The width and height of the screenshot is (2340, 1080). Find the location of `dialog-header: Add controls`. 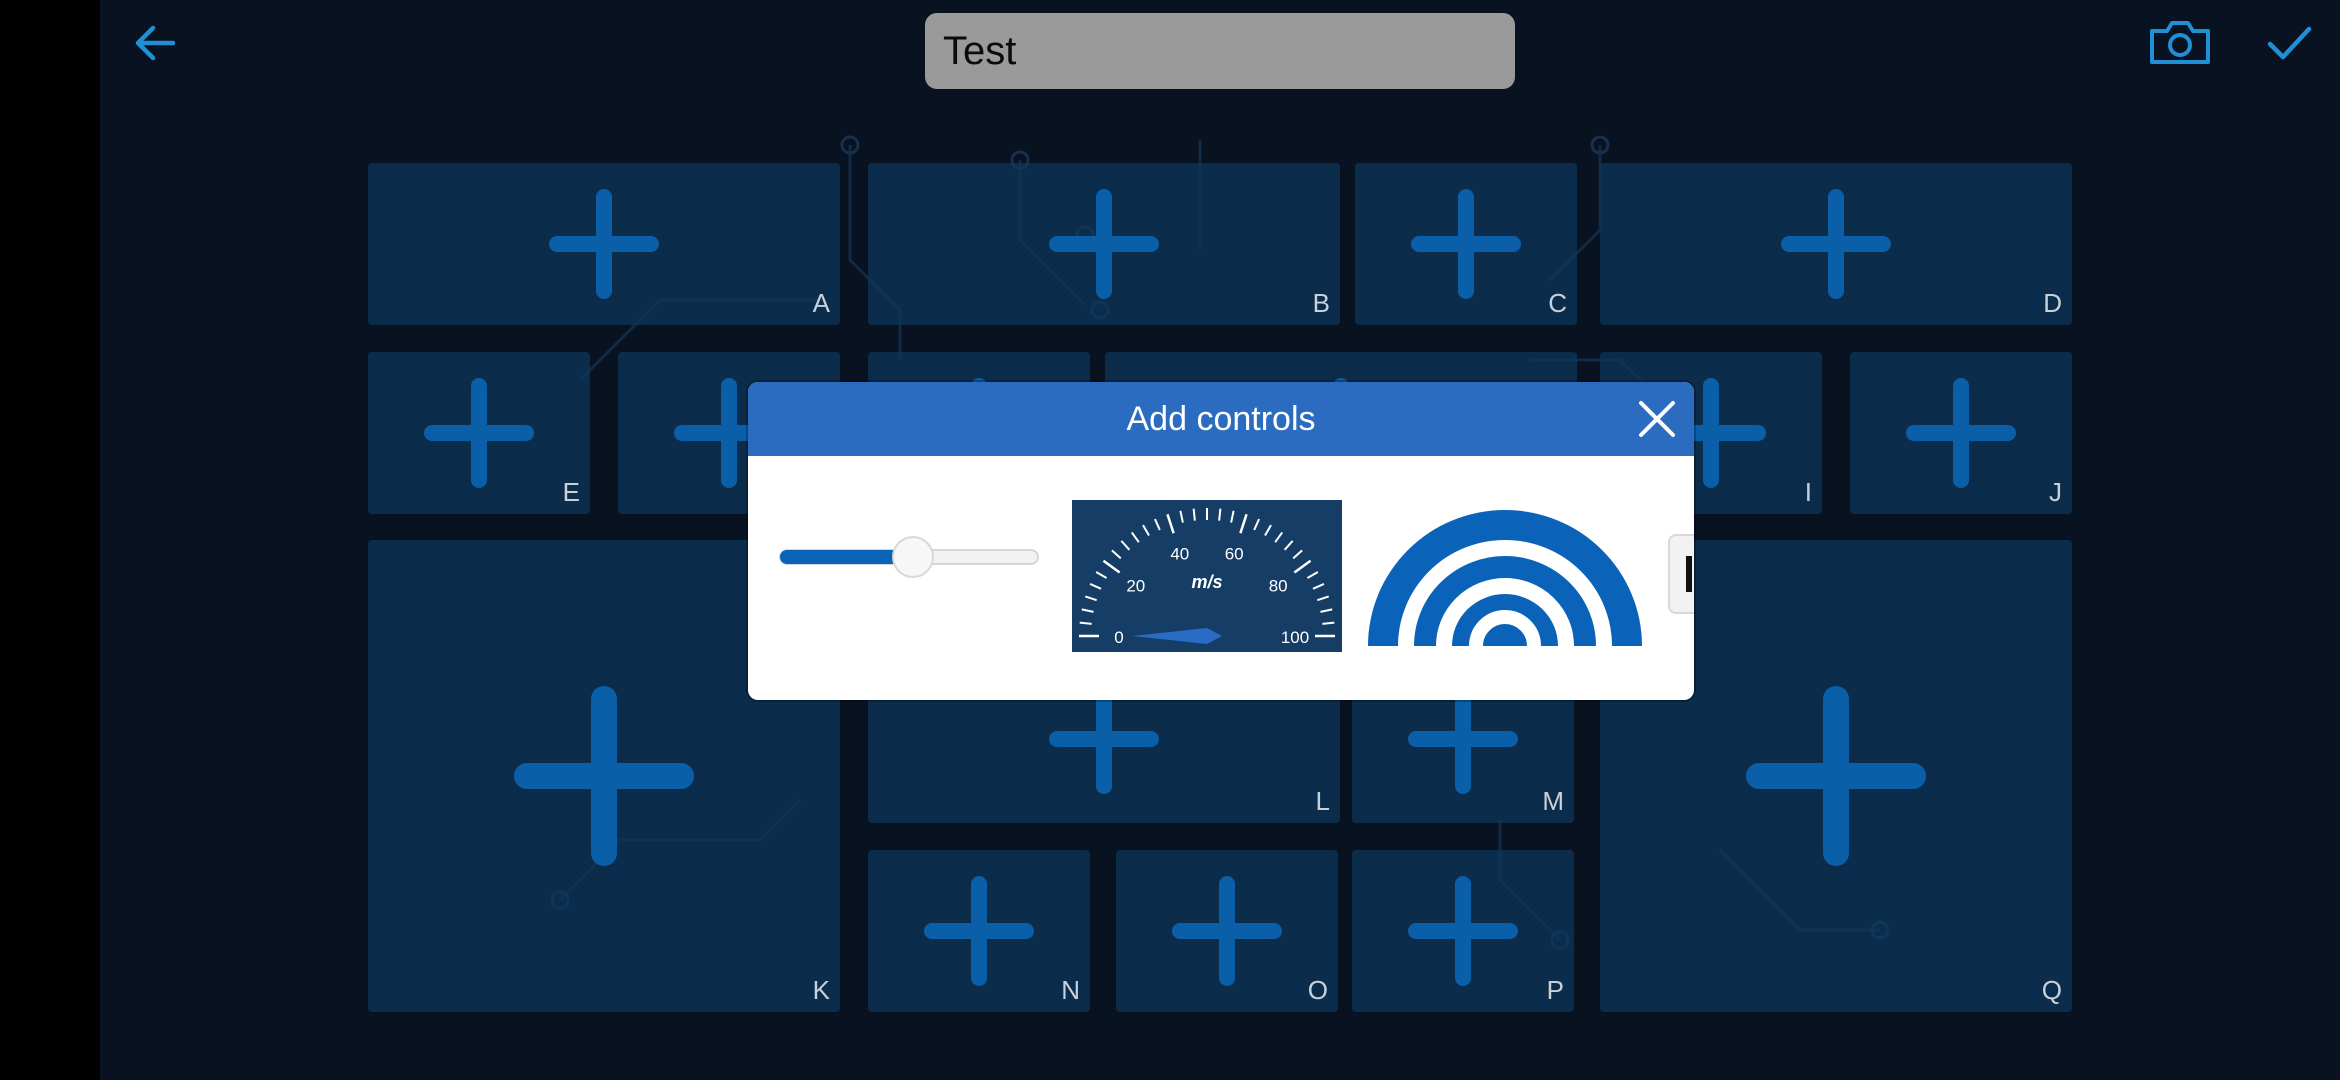

dialog-header: Add controls is located at coordinates (1221, 419).